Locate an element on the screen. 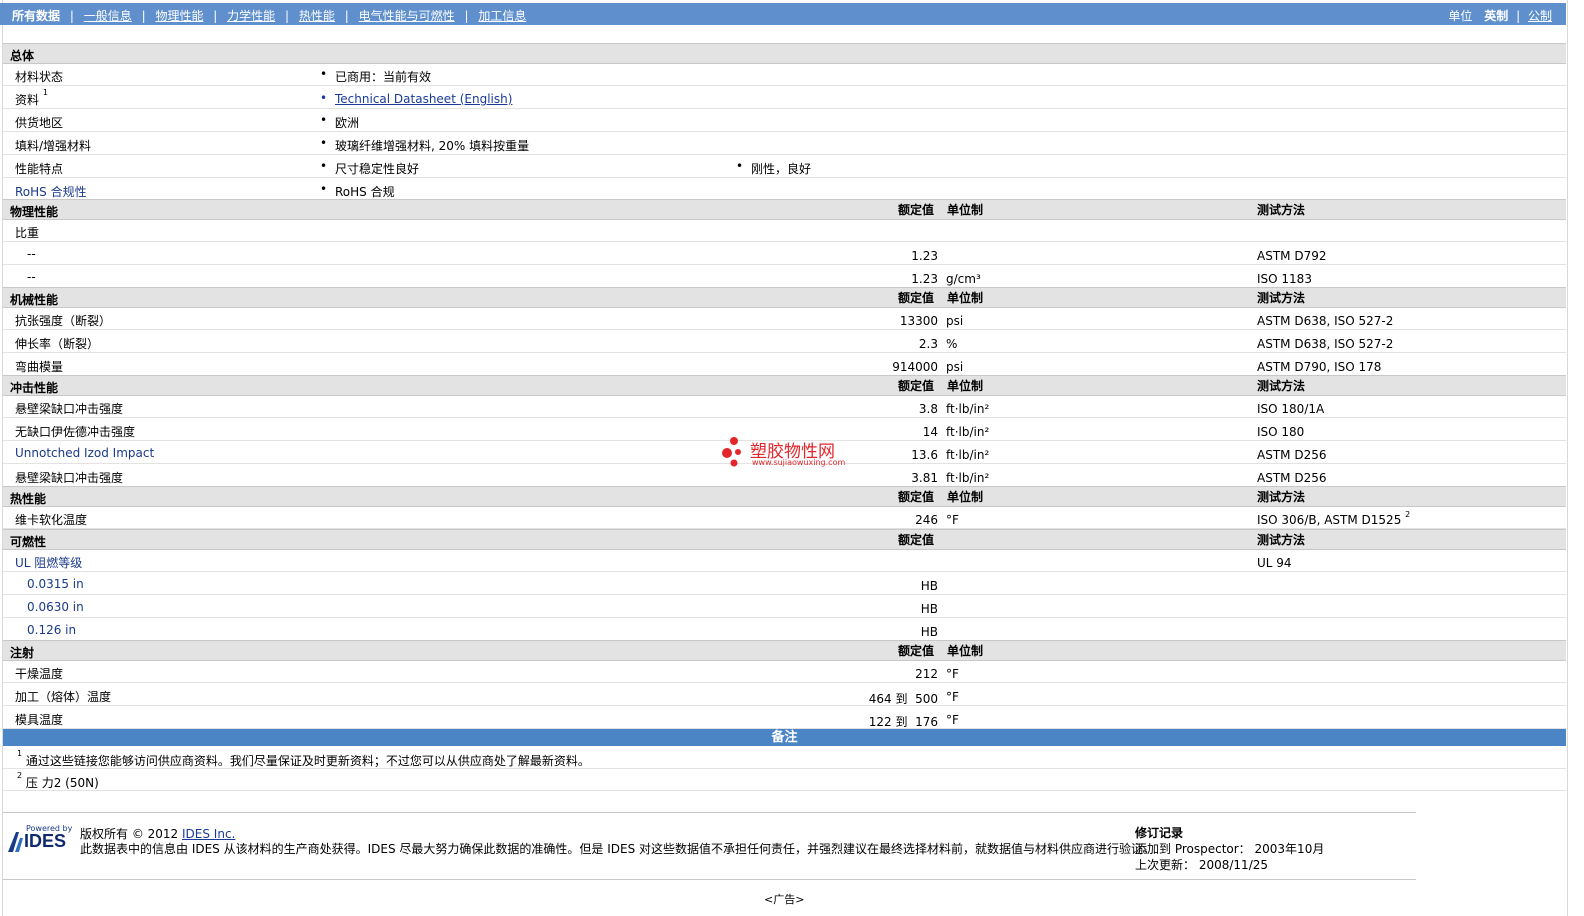  table-row: 加工（熔体）温度 464 到 500 °F is located at coordinates (784, 694).